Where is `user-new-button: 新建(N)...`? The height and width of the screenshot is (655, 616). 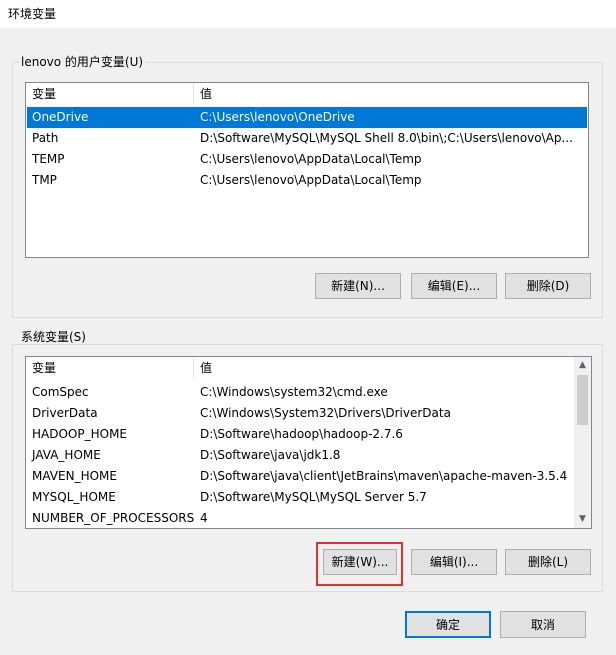
user-new-button: 新建(N)... is located at coordinates (358, 286).